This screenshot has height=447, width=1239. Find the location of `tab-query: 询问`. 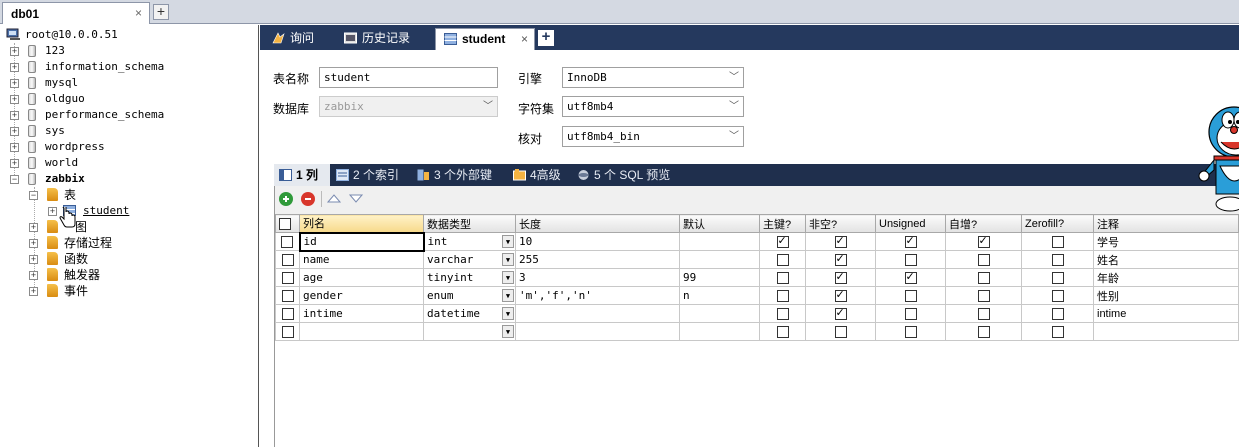

tab-query: 询问 is located at coordinates (298, 39).